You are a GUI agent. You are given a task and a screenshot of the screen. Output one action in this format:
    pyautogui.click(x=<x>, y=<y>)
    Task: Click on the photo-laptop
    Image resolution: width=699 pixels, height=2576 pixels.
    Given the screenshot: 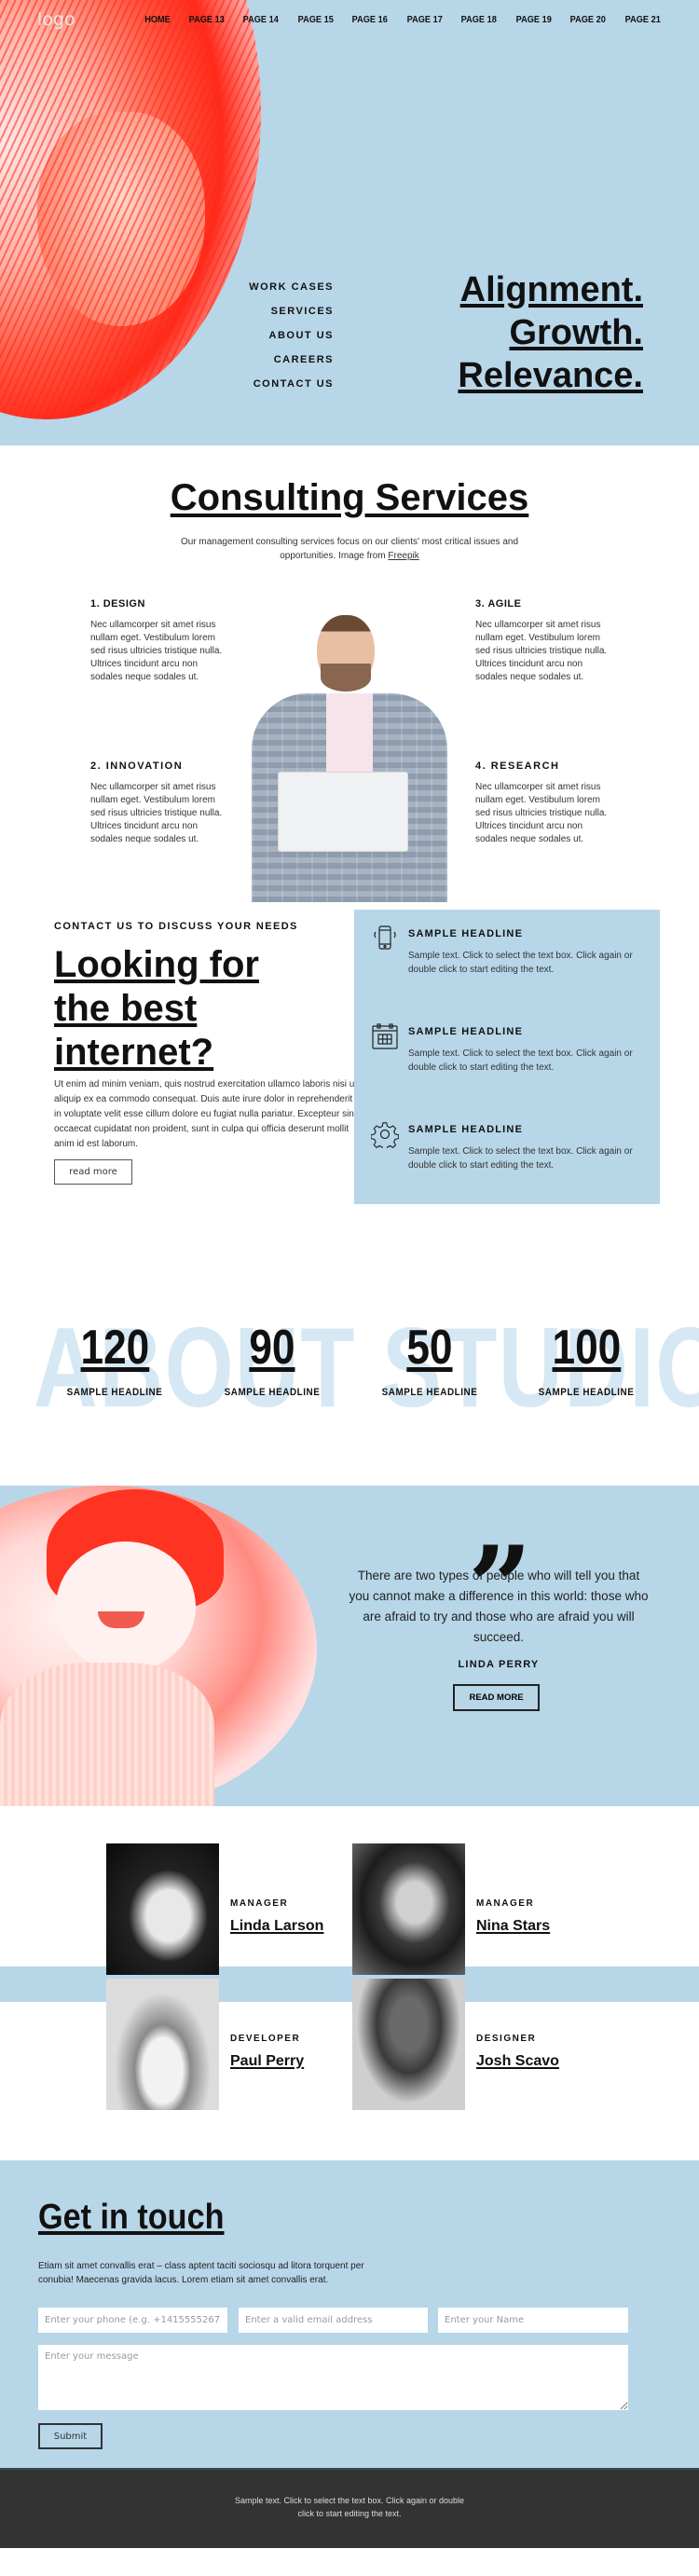 What is the action you would take?
    pyautogui.click(x=343, y=812)
    